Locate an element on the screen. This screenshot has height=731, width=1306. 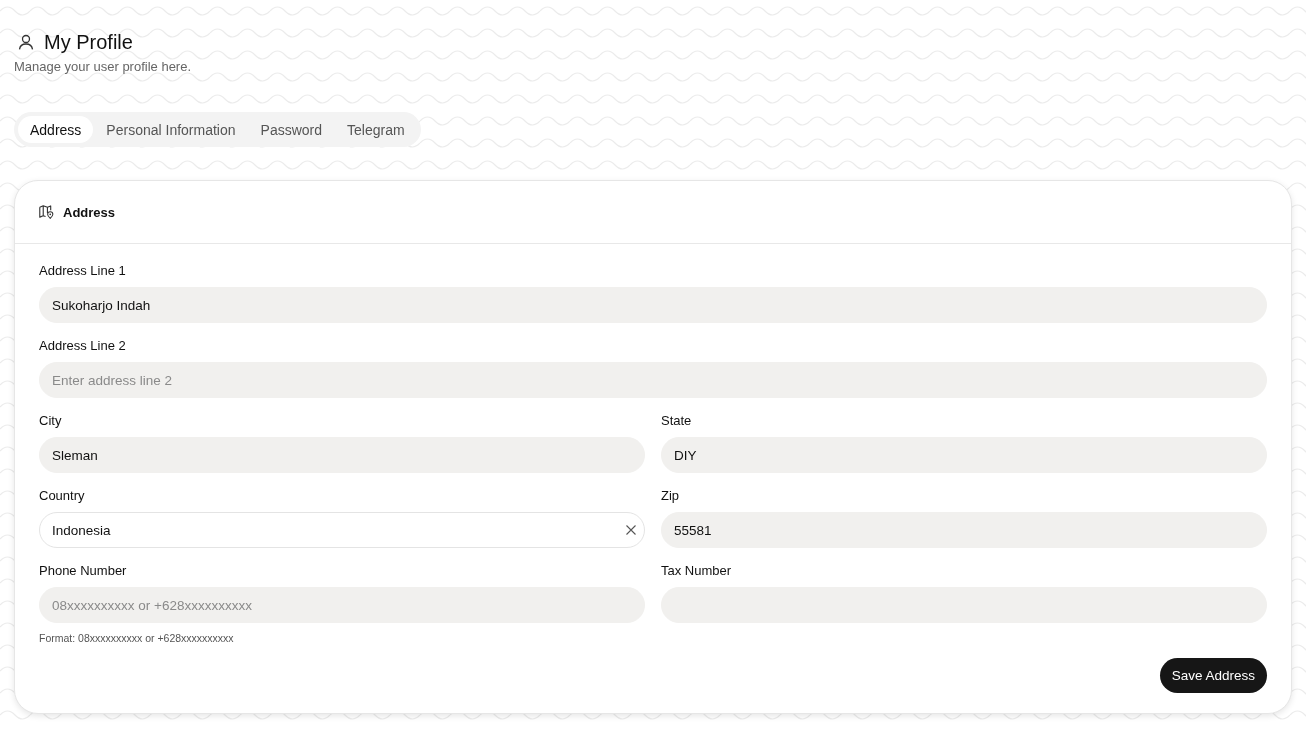
field-label: Address Line 1 is located at coordinates (82, 271).